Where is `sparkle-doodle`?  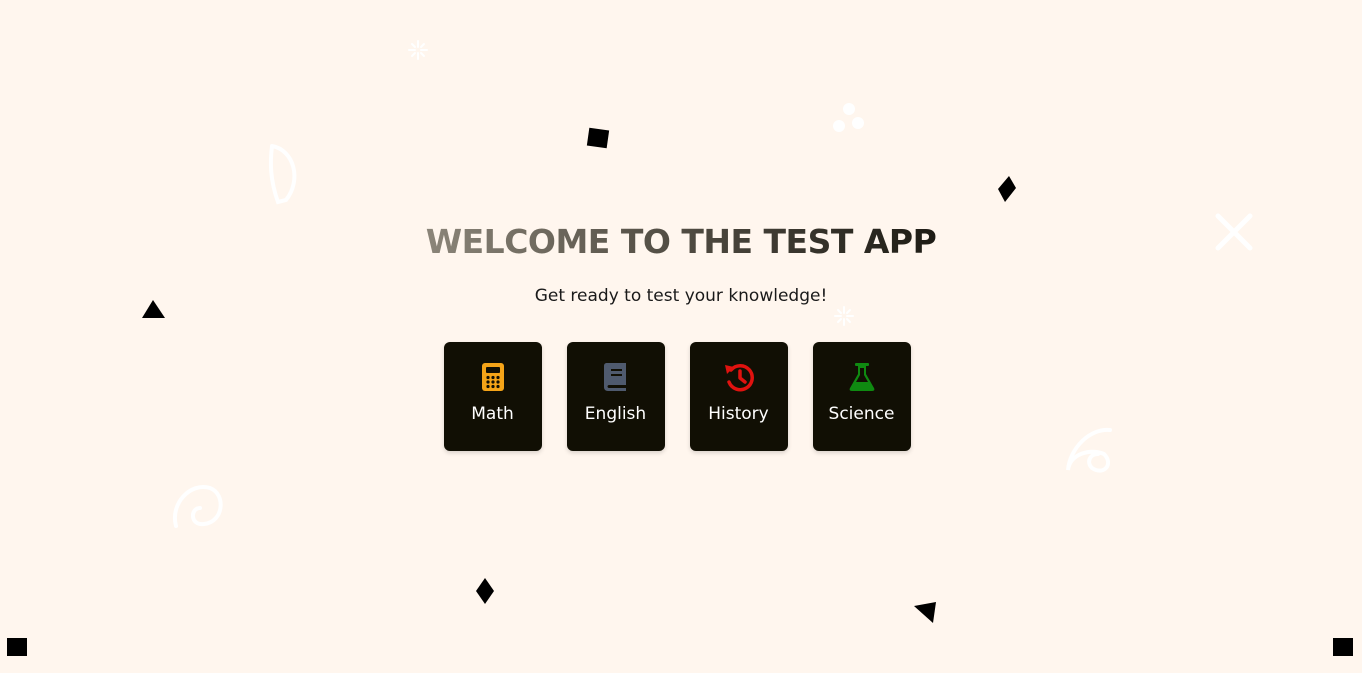 sparkle-doodle is located at coordinates (418, 50).